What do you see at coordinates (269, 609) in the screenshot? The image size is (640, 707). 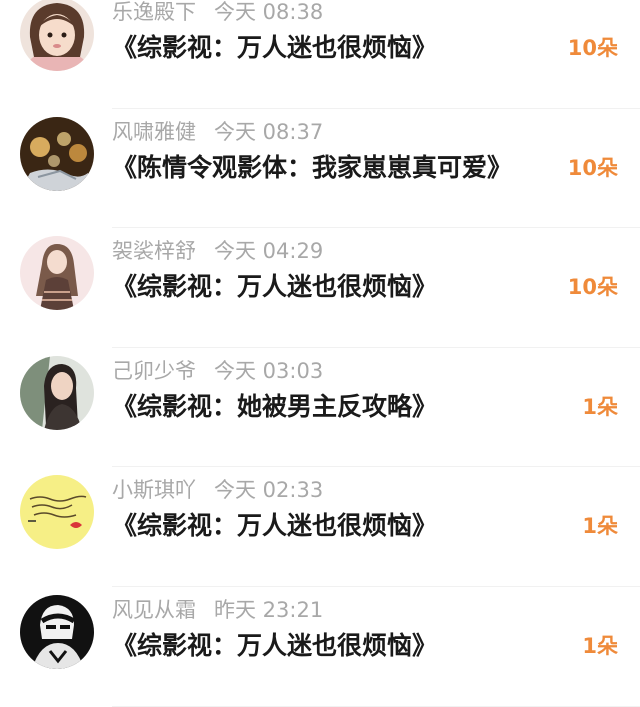 I see `timestamp: 昨天 23:21` at bounding box center [269, 609].